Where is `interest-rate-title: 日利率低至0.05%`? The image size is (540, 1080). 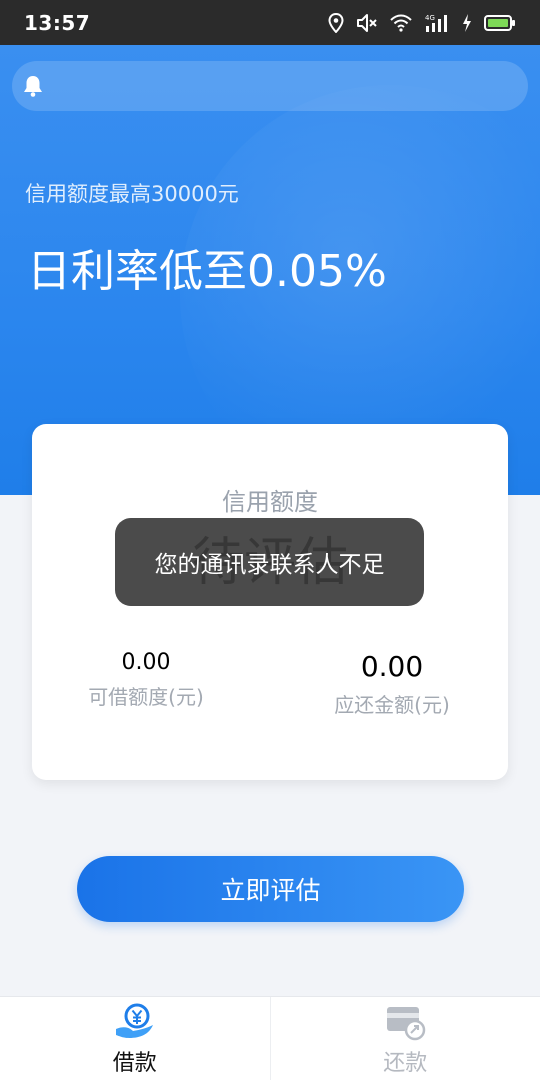 interest-rate-title: 日利率低至0.05% is located at coordinates (207, 271).